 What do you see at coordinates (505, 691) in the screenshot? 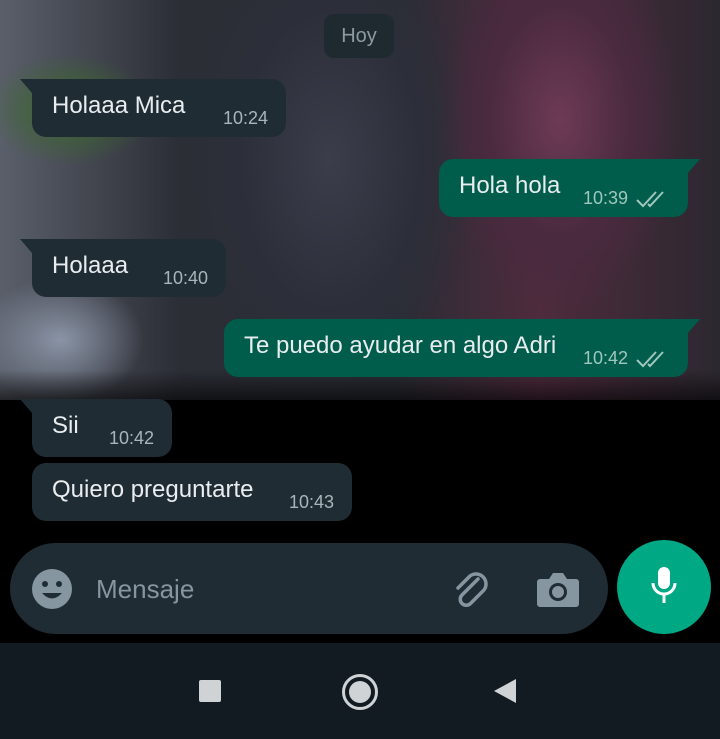
I see `back-triangle-icon` at bounding box center [505, 691].